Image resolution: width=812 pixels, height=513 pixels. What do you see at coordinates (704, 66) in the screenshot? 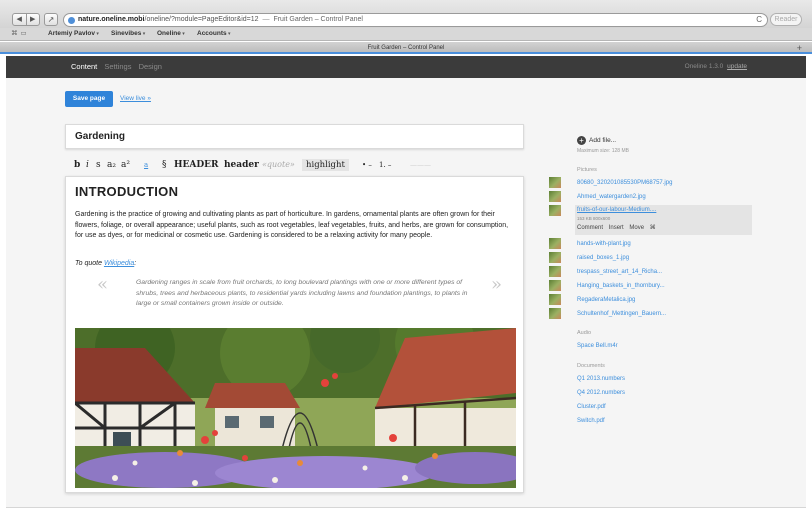
I see `version-label: Oneline 1.3.0` at bounding box center [704, 66].